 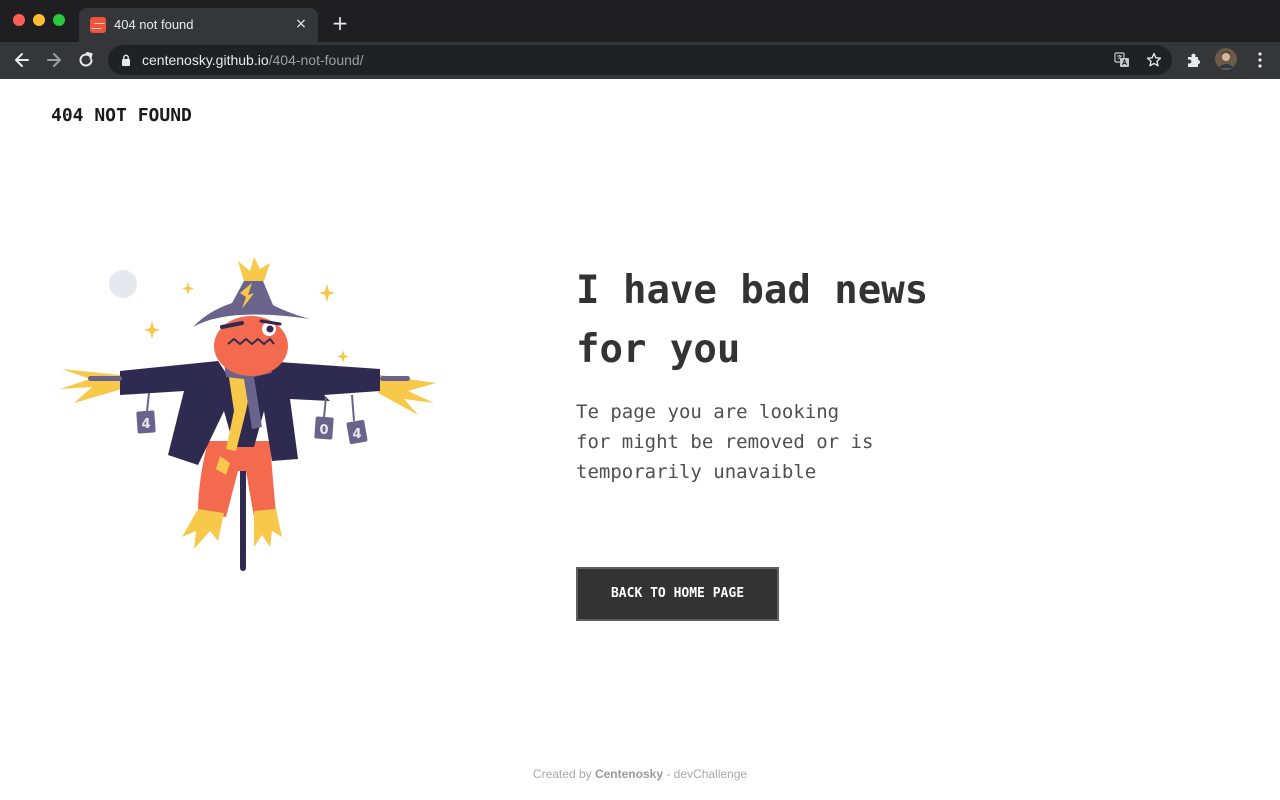 I want to click on page-headline: I have bad news for you, so click(x=752, y=320).